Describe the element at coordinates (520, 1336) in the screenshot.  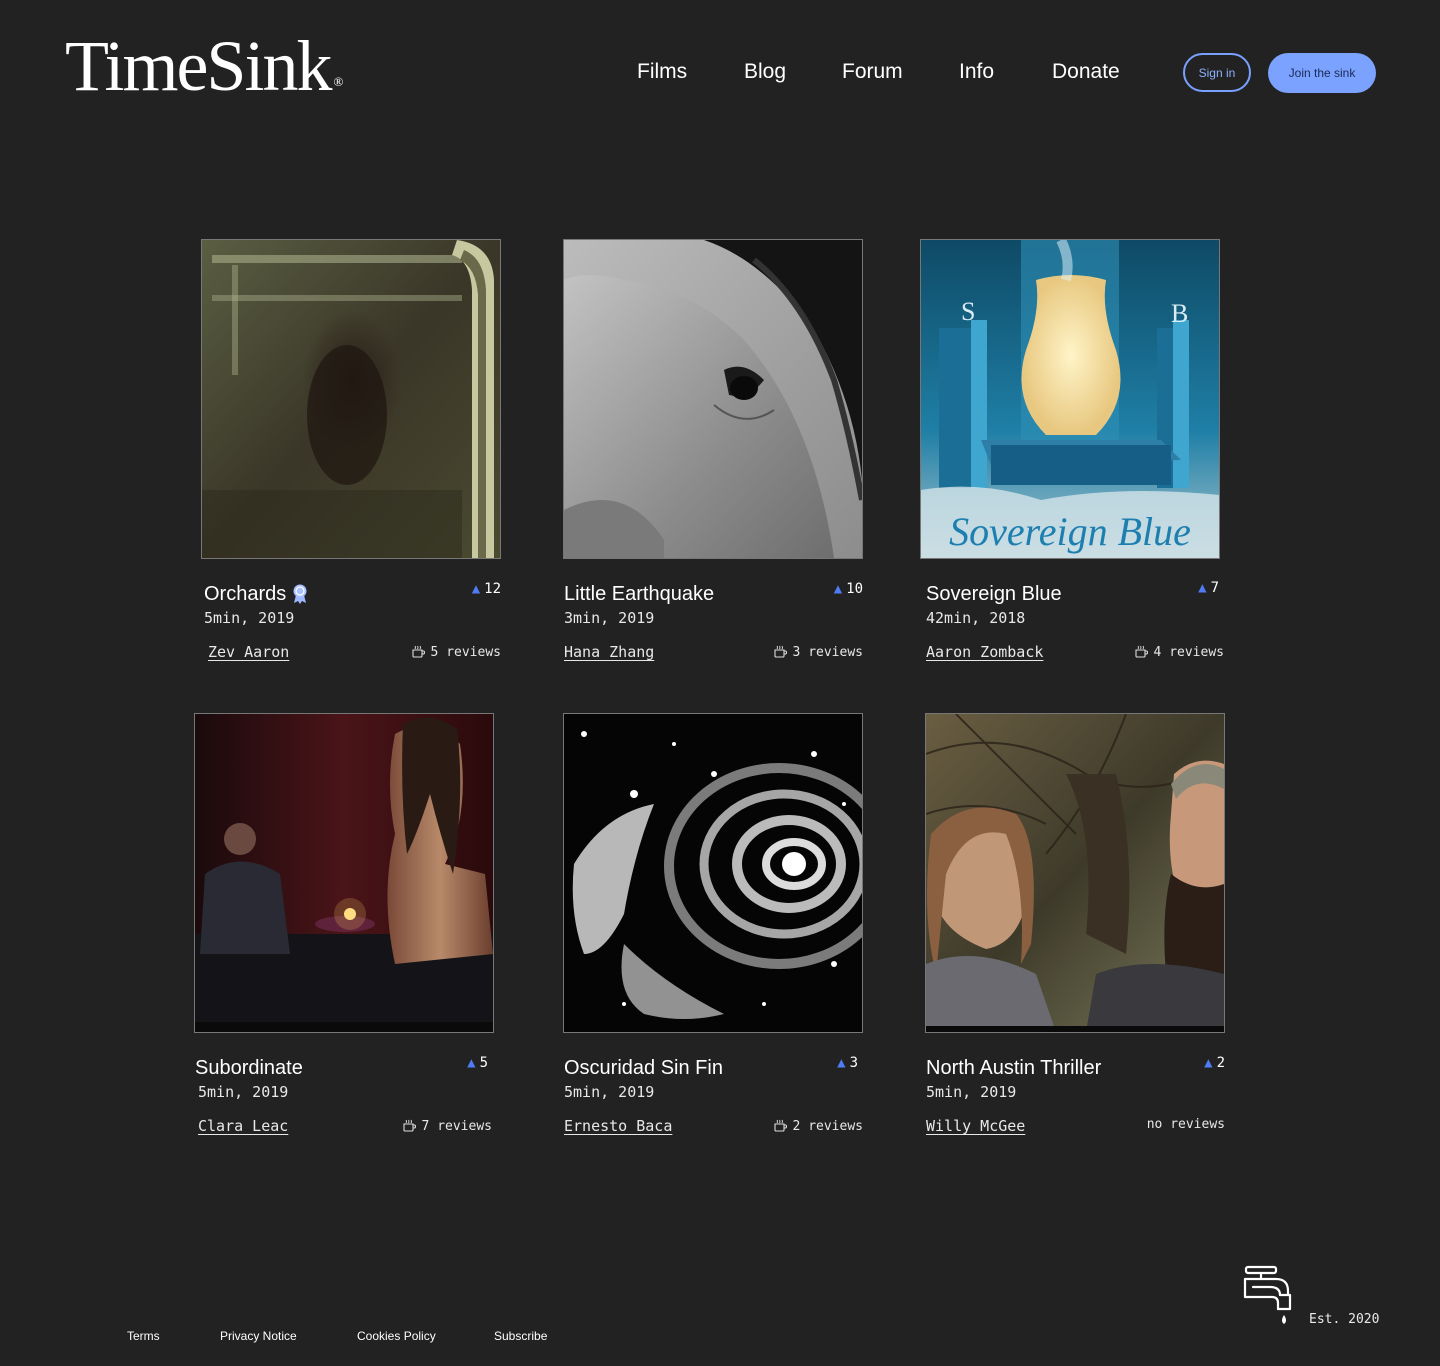
I see `footer-subscribe-link: Subscribe` at that location.